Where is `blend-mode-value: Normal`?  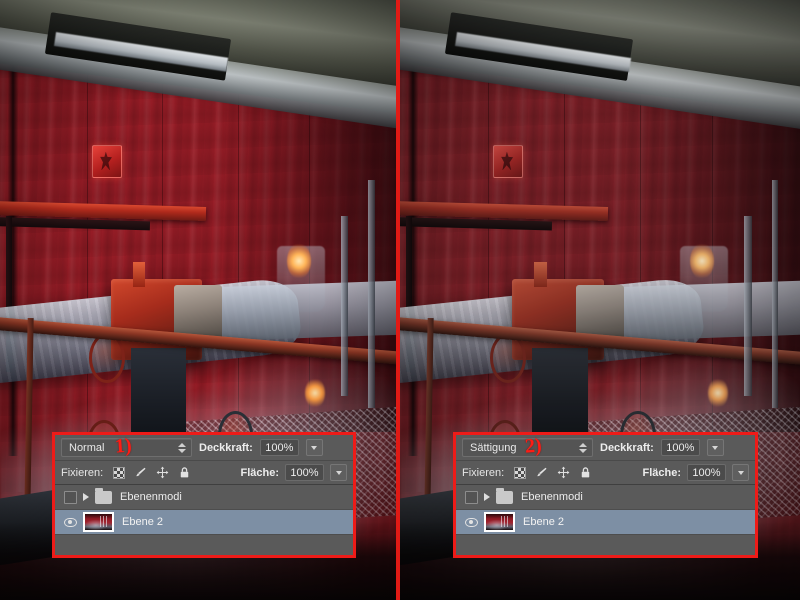
blend-mode-value: Normal is located at coordinates (87, 447).